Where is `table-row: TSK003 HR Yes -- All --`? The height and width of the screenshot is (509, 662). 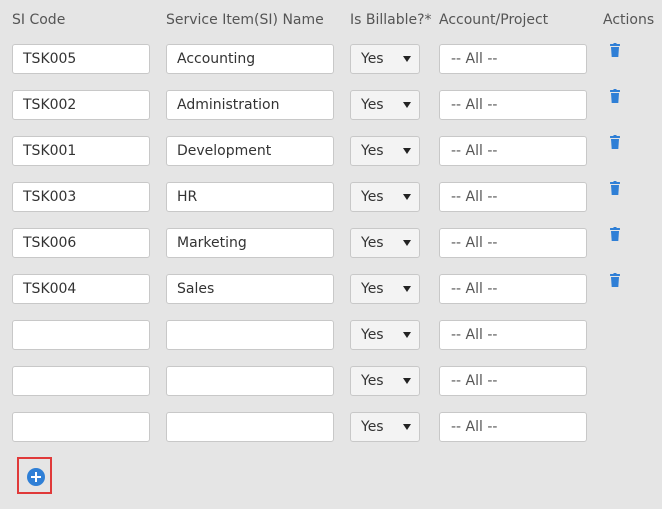 table-row: TSK003 HR Yes -- All -- is located at coordinates (331, 196).